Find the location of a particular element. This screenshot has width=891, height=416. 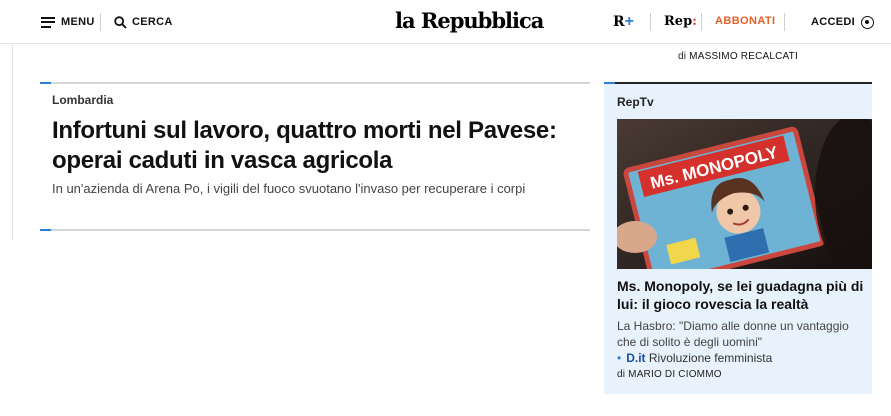

reptv-related-link: • D.it Rivoluzione femminista is located at coordinates (742, 358).